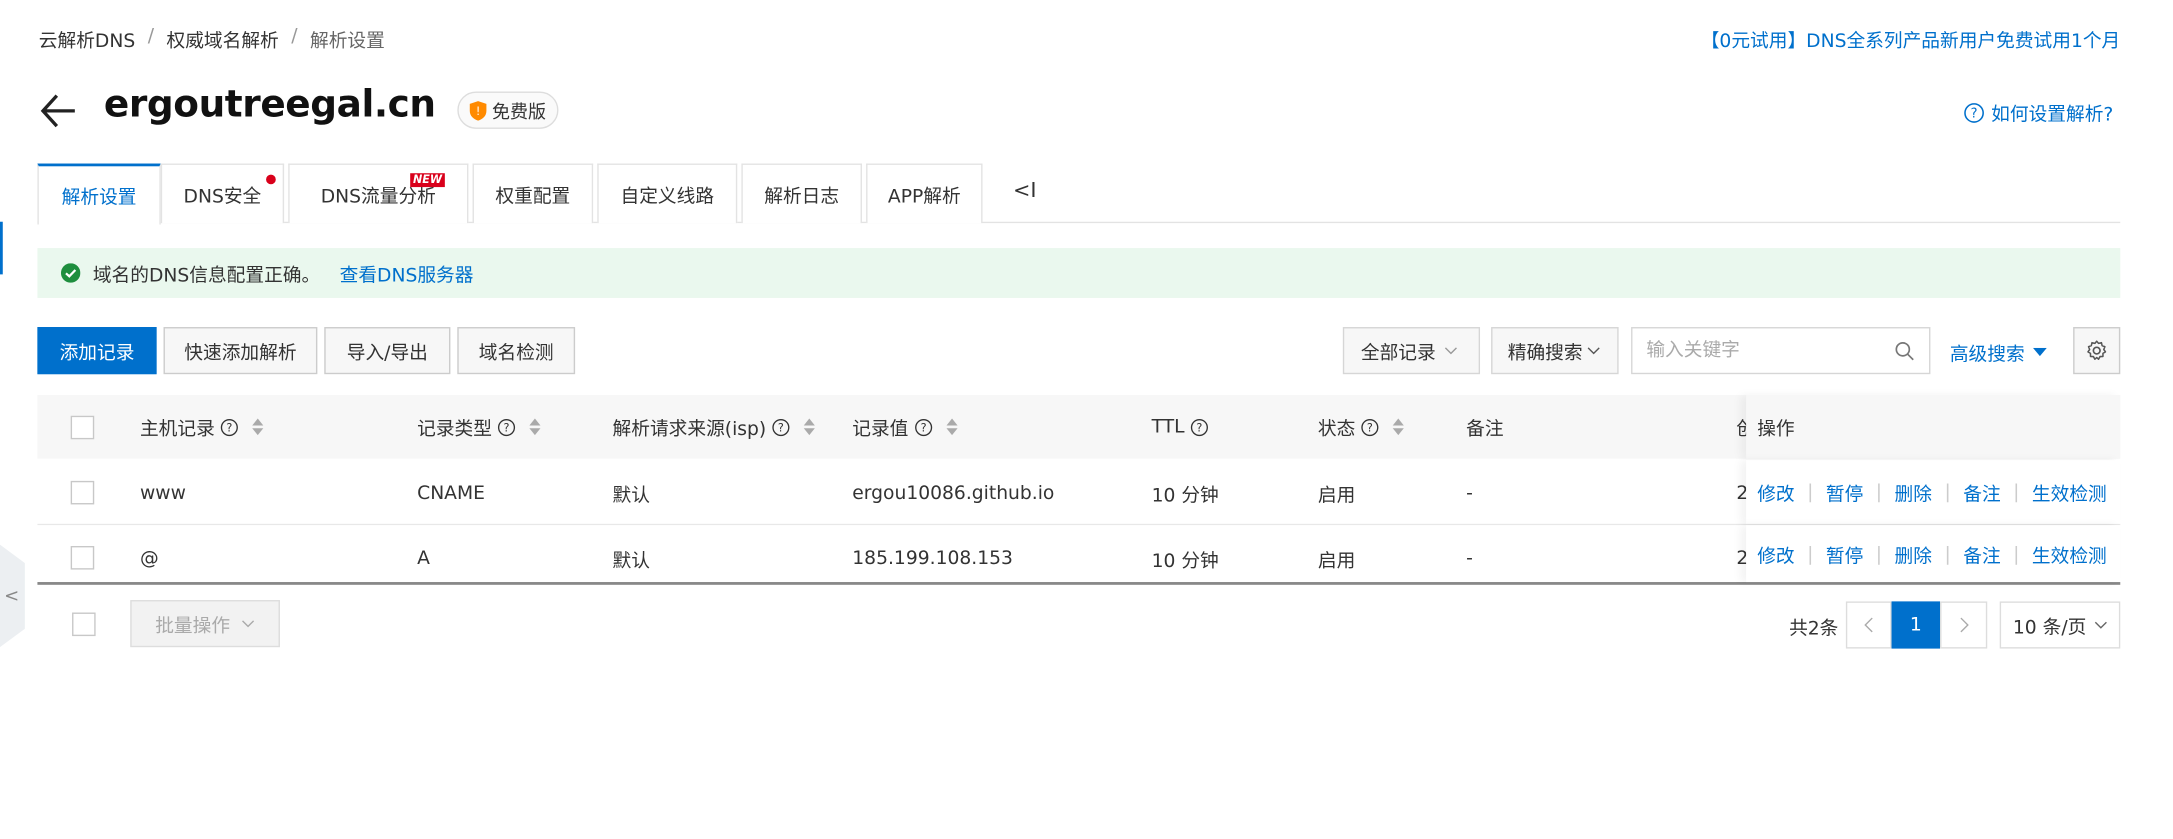 Image resolution: width=2173 pixels, height=839 pixels. Describe the element at coordinates (407, 273) in the screenshot. I see `view-dns-servers-link: 查看DNS服务器` at that location.